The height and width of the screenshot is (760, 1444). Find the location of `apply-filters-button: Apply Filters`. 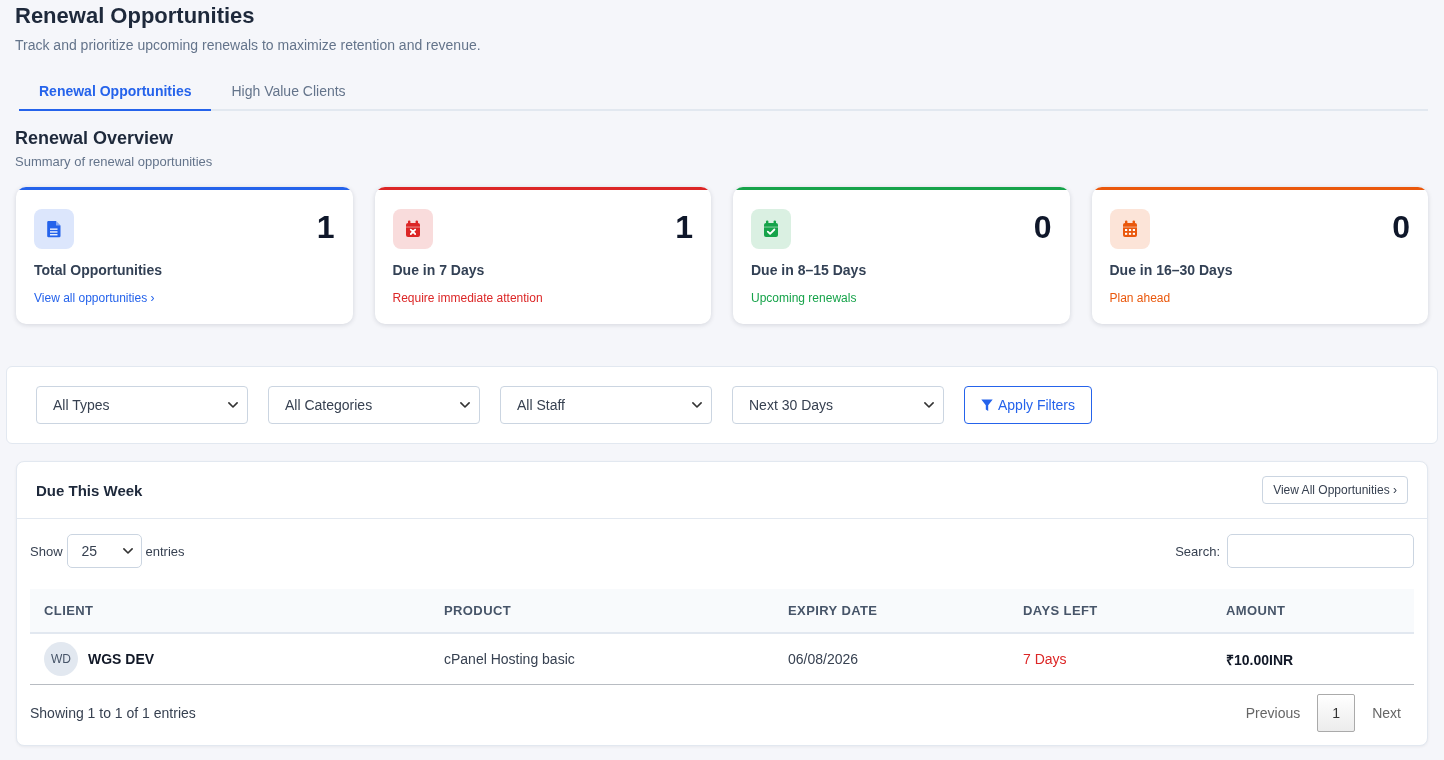

apply-filters-button: Apply Filters is located at coordinates (1028, 405).